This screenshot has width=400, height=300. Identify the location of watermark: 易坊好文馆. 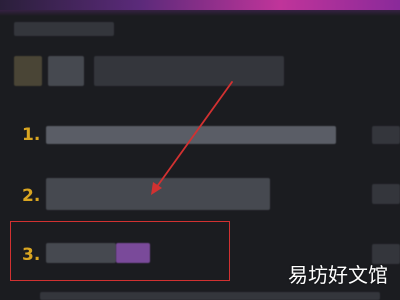
(338, 275).